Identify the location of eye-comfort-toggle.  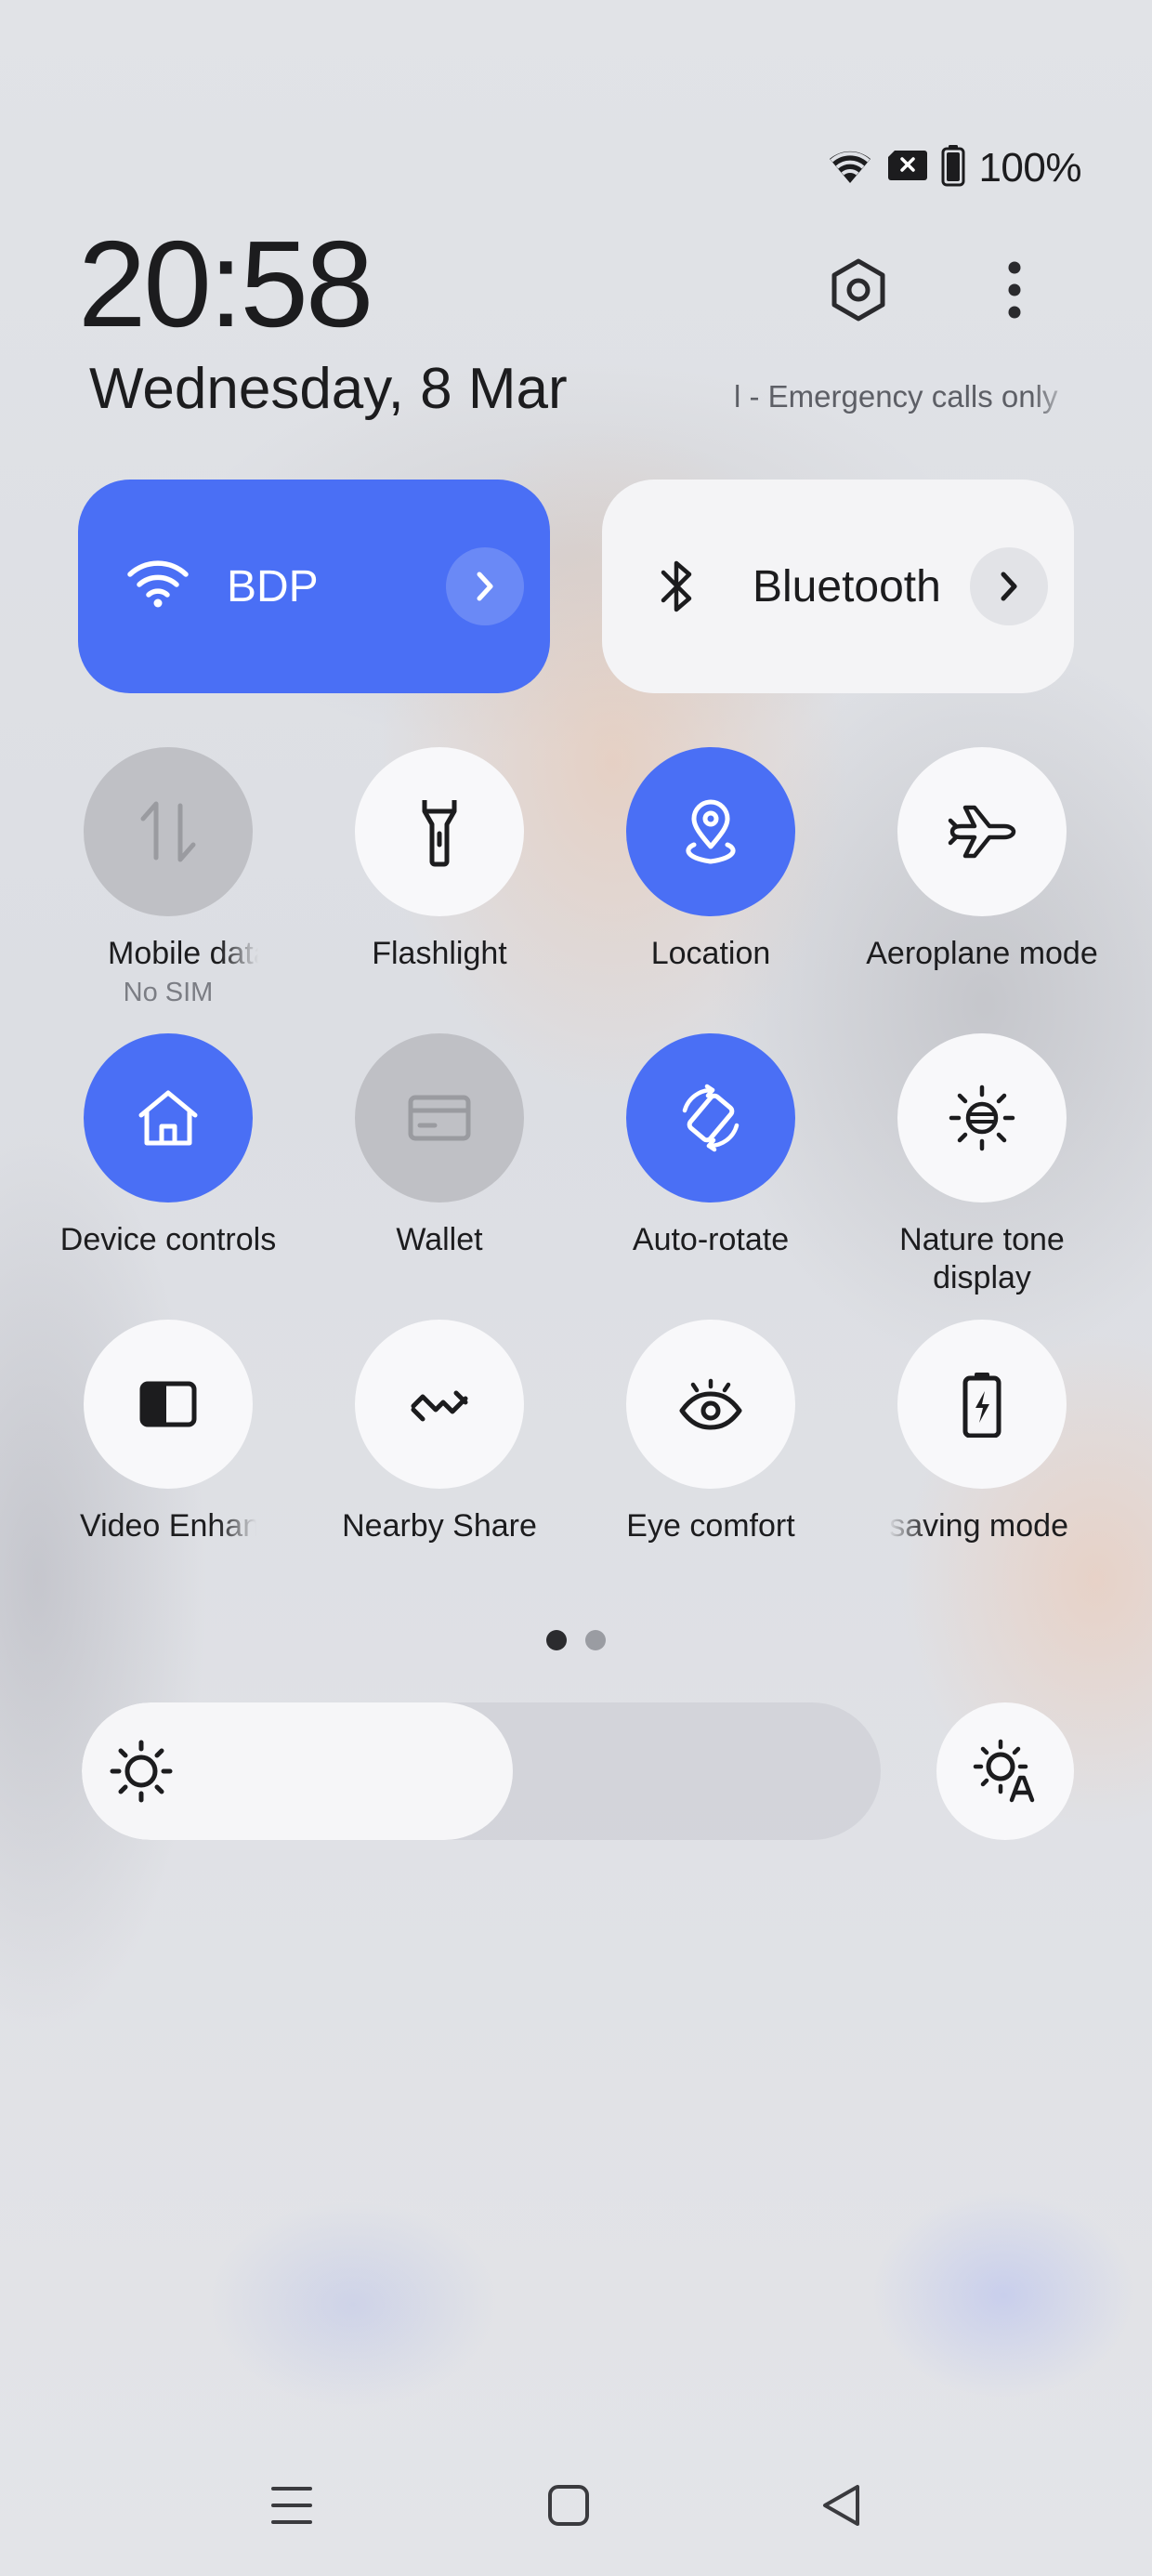
(710, 1404).